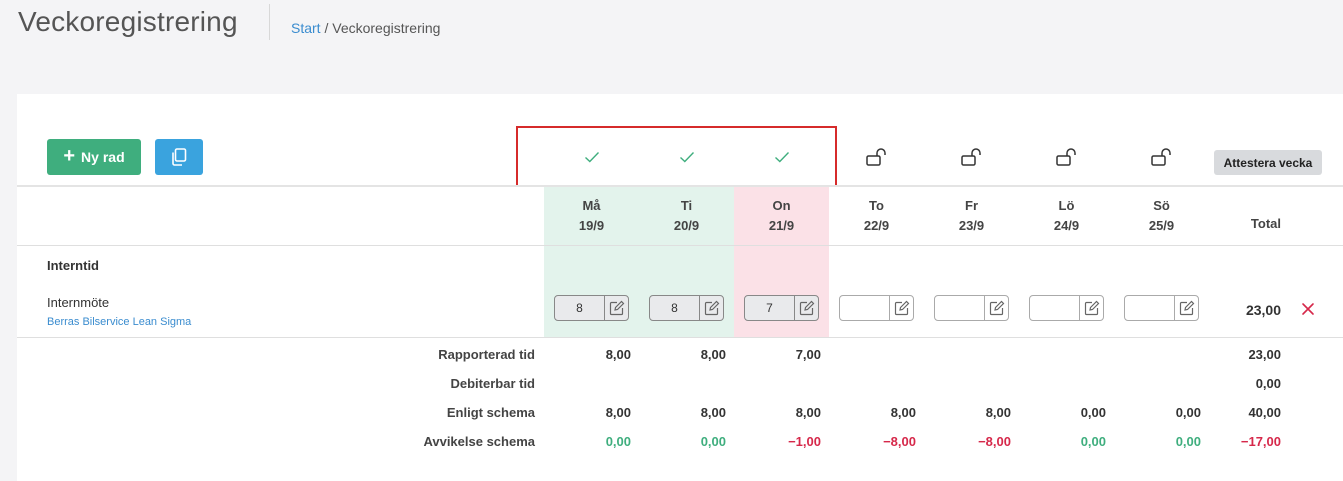  What do you see at coordinates (1066, 225) in the screenshot?
I see `day-date: 24/9` at bounding box center [1066, 225].